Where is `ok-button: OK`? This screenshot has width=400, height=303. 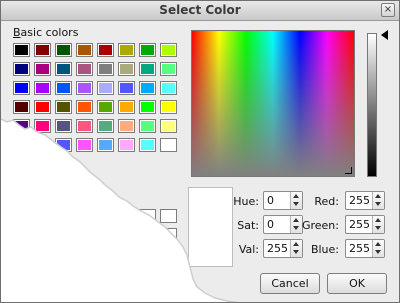
ok-button: OK is located at coordinates (357, 283).